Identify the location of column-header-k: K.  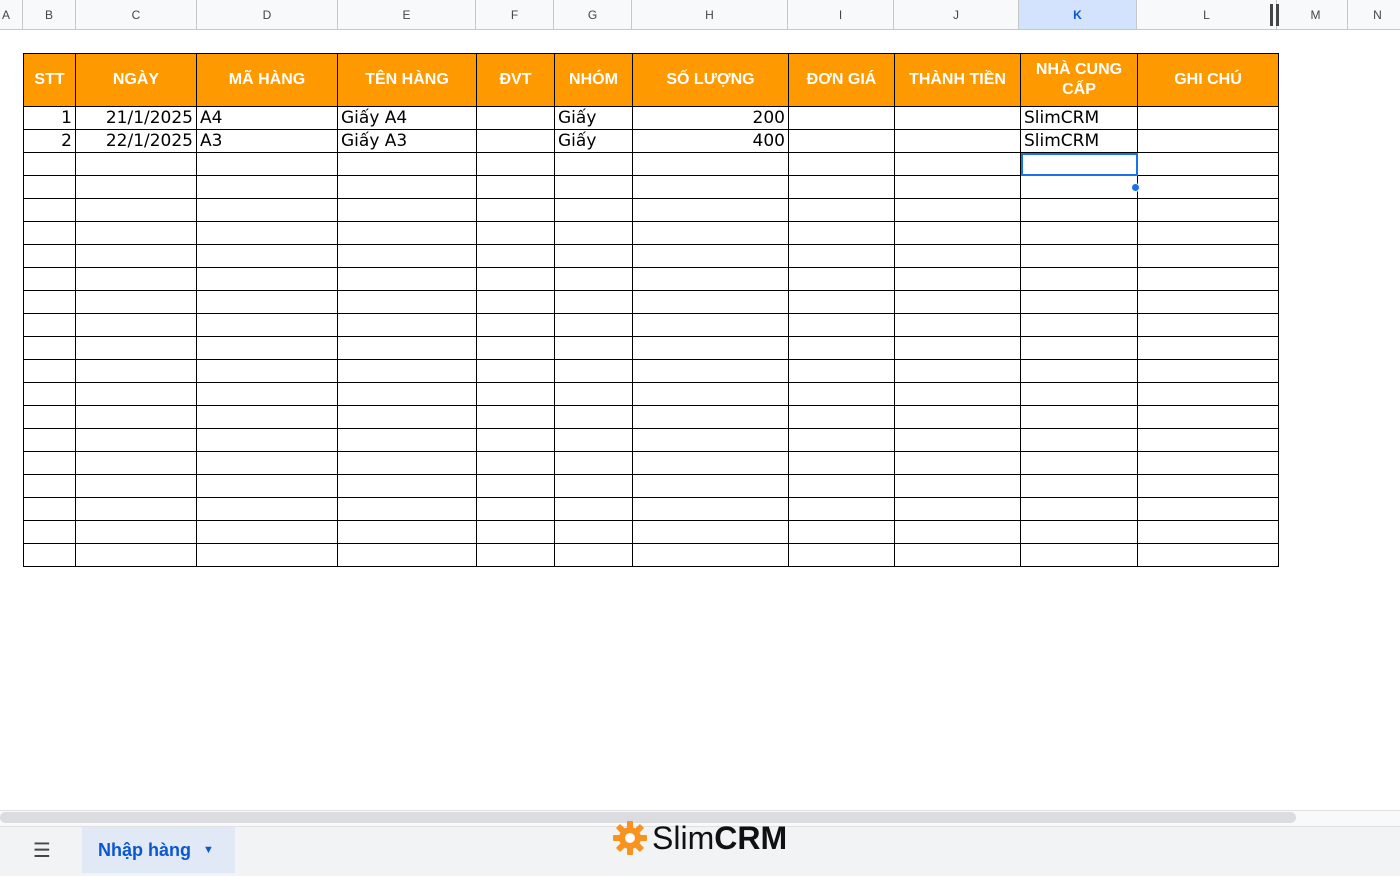
(1078, 14).